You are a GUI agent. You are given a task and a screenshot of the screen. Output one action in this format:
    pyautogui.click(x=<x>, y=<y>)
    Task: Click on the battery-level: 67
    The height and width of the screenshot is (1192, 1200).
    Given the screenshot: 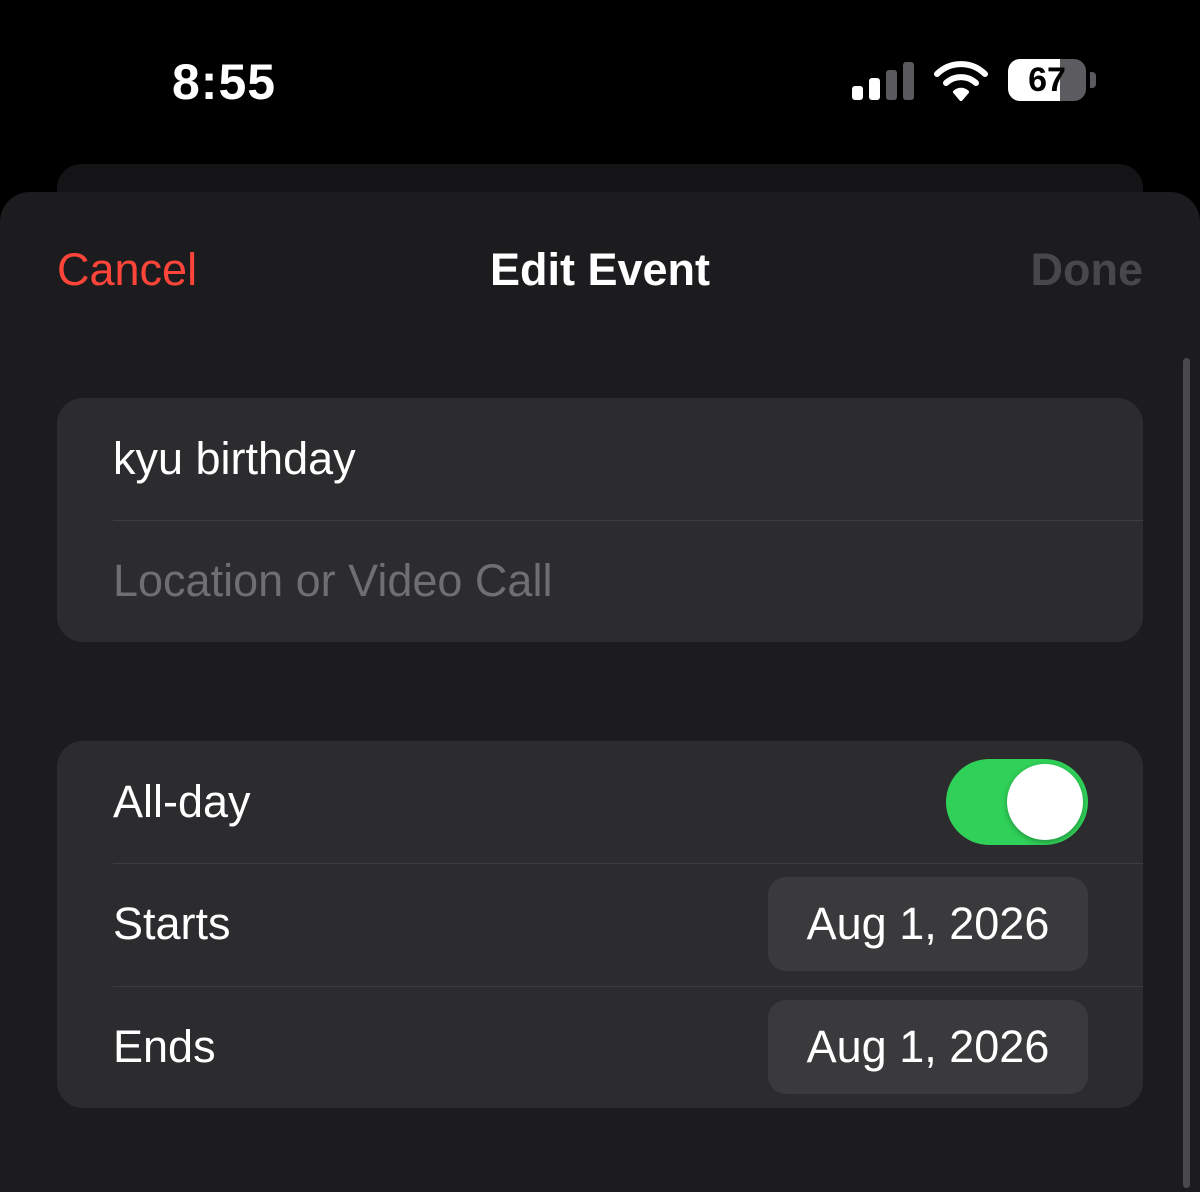 What is the action you would take?
    pyautogui.click(x=1047, y=80)
    